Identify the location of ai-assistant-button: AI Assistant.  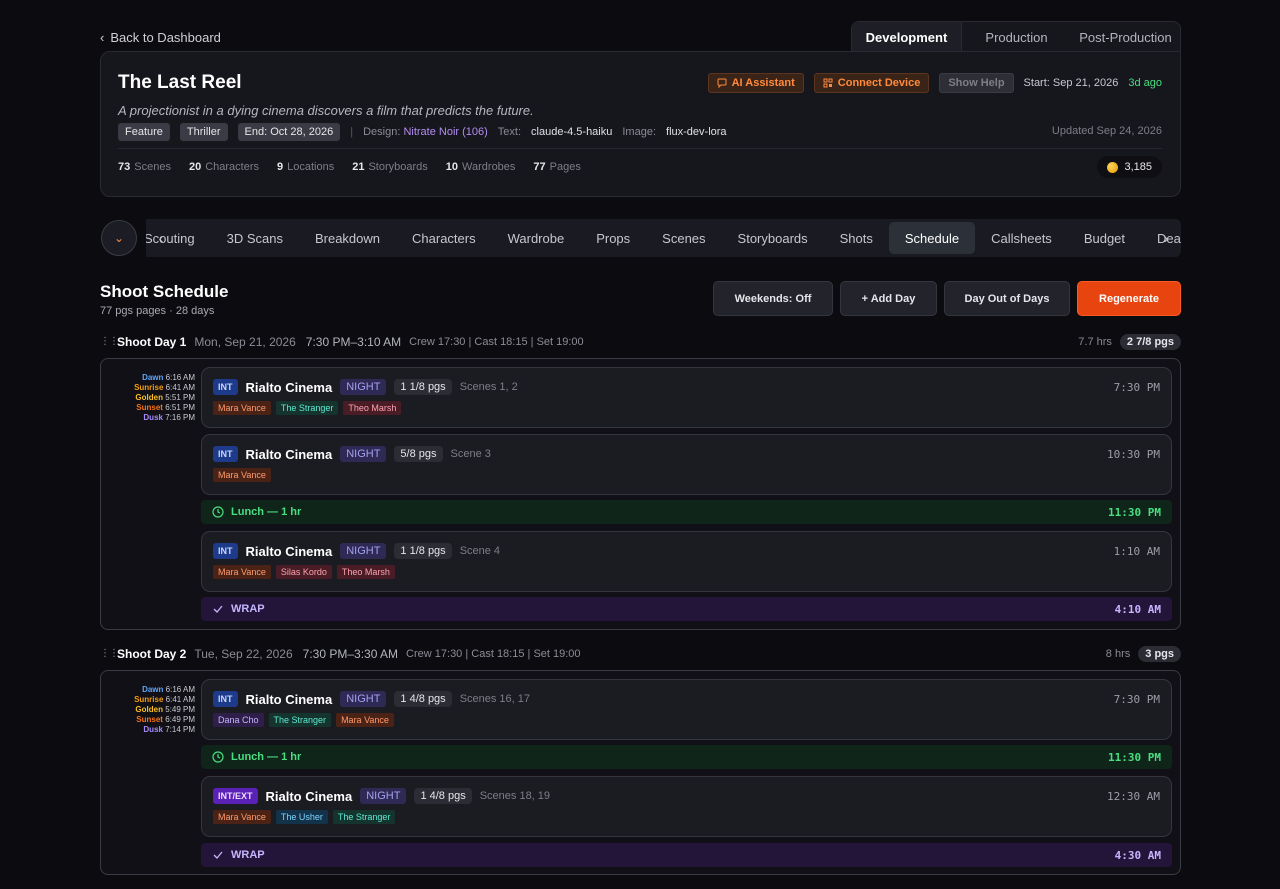
(755, 83).